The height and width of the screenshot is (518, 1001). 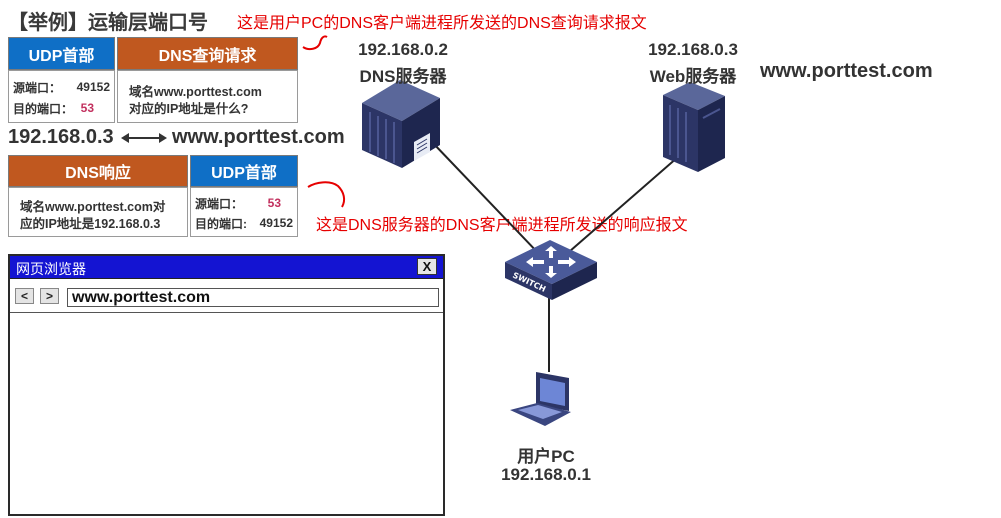 What do you see at coordinates (49, 296) in the screenshot?
I see `forward-button: >` at bounding box center [49, 296].